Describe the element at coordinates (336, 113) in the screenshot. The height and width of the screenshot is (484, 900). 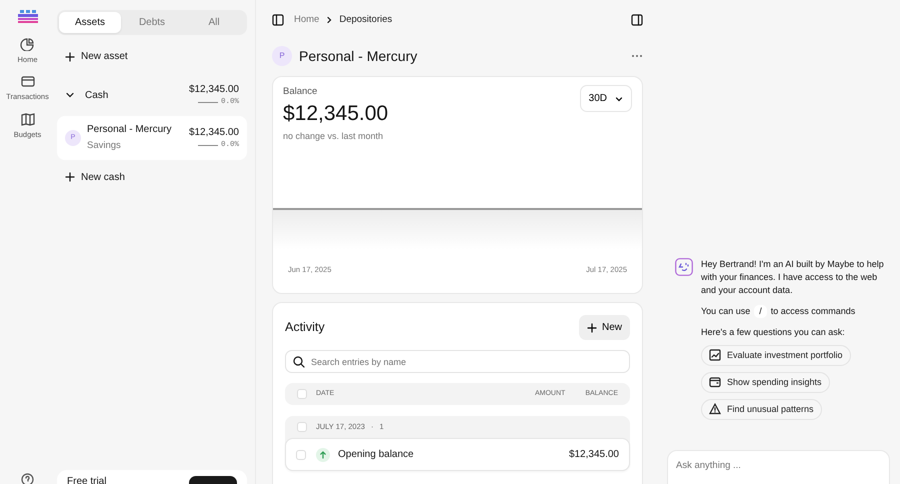
I see `balance-value: $12,345.00` at that location.